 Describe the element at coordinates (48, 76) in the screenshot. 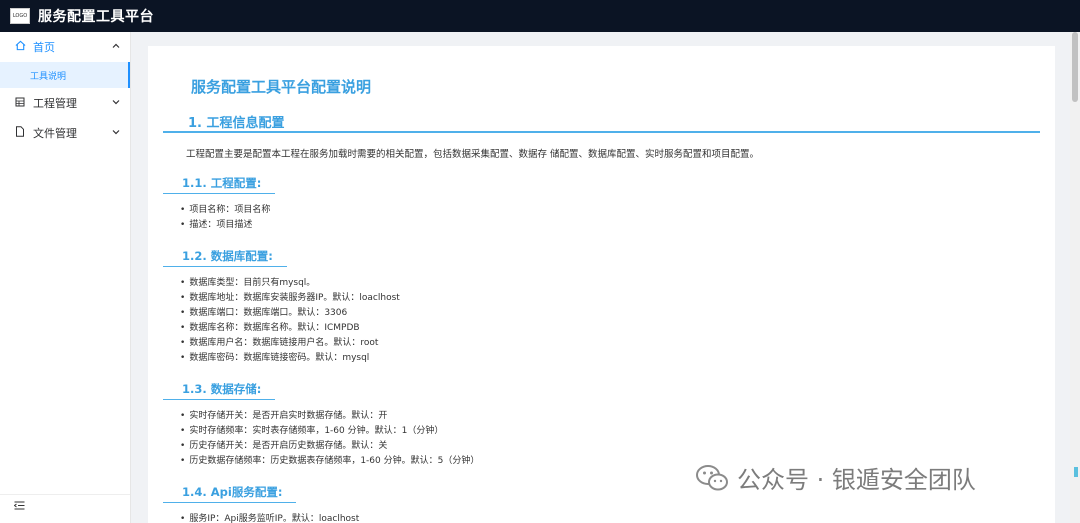

I see `sidebar-item-label: 工具说明` at that location.